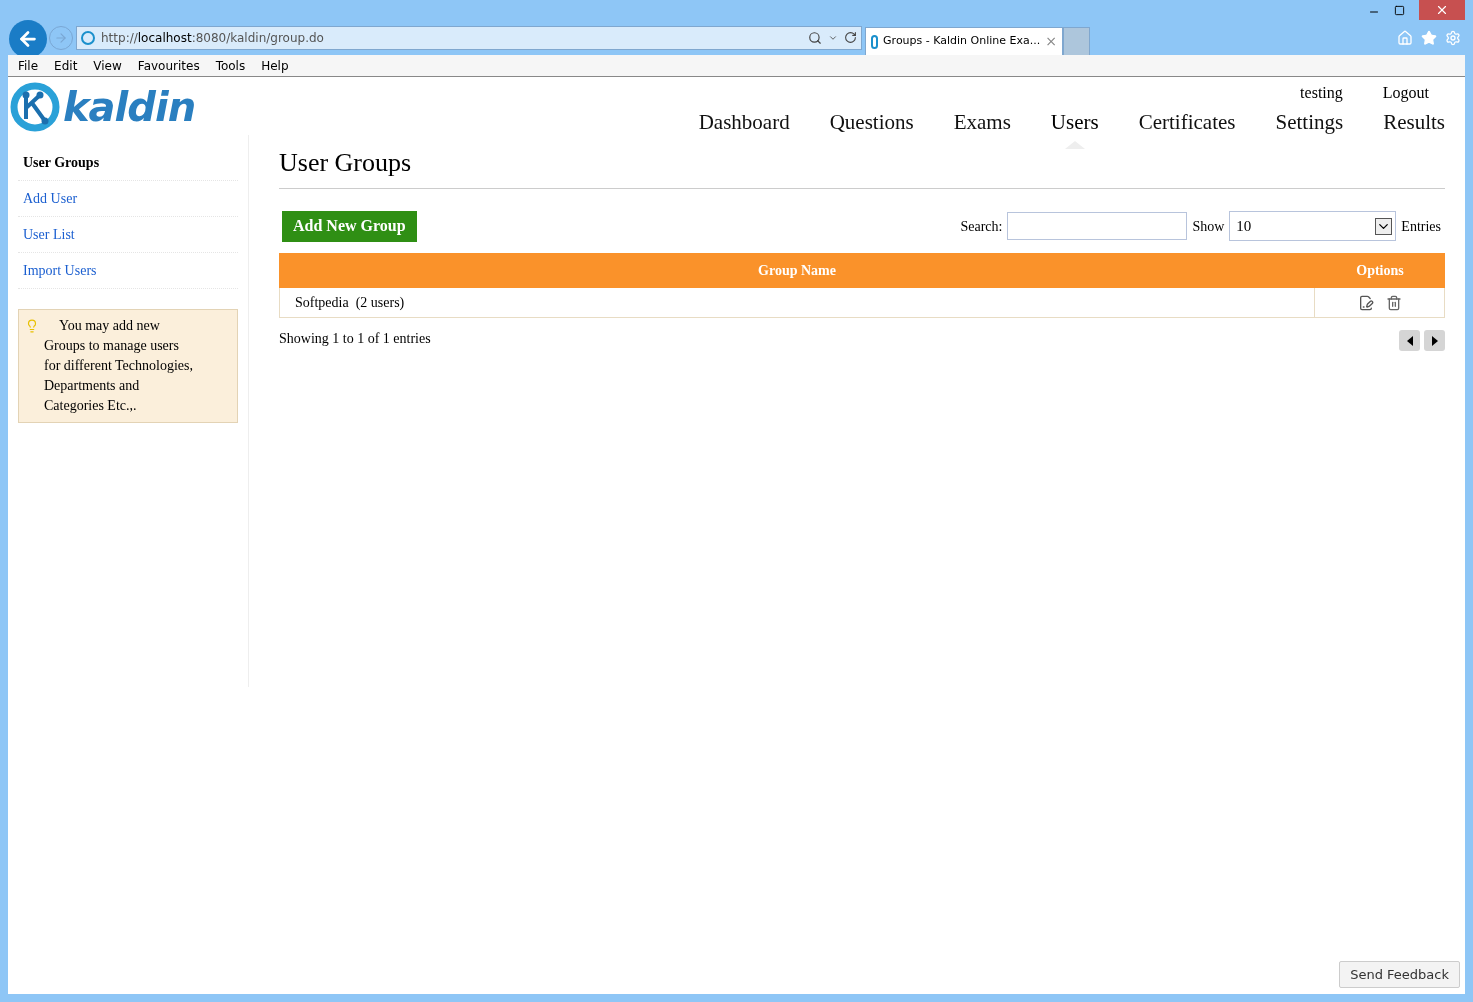  I want to click on browser-tab: Groups - Kaldin Online Exa... ×, so click(964, 41).